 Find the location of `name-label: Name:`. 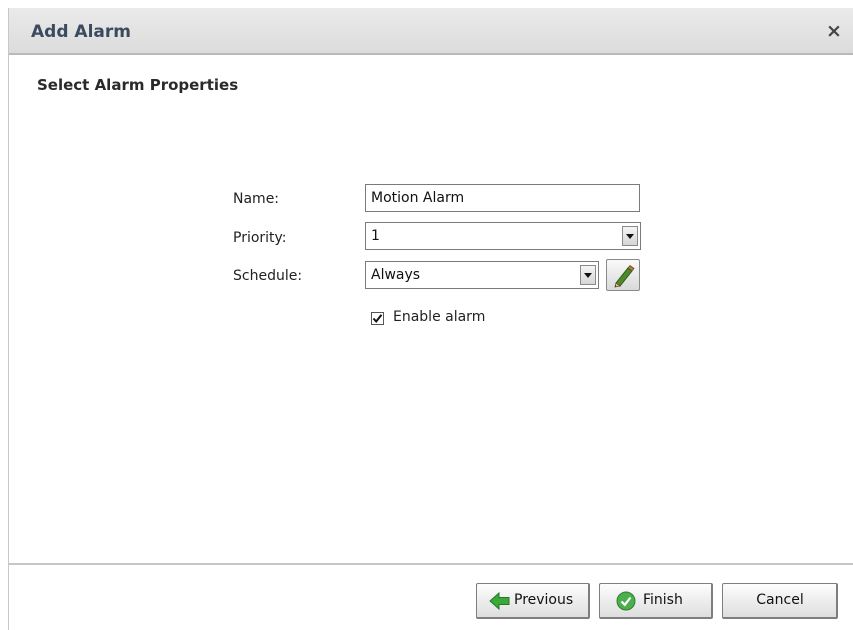

name-label: Name: is located at coordinates (256, 199).